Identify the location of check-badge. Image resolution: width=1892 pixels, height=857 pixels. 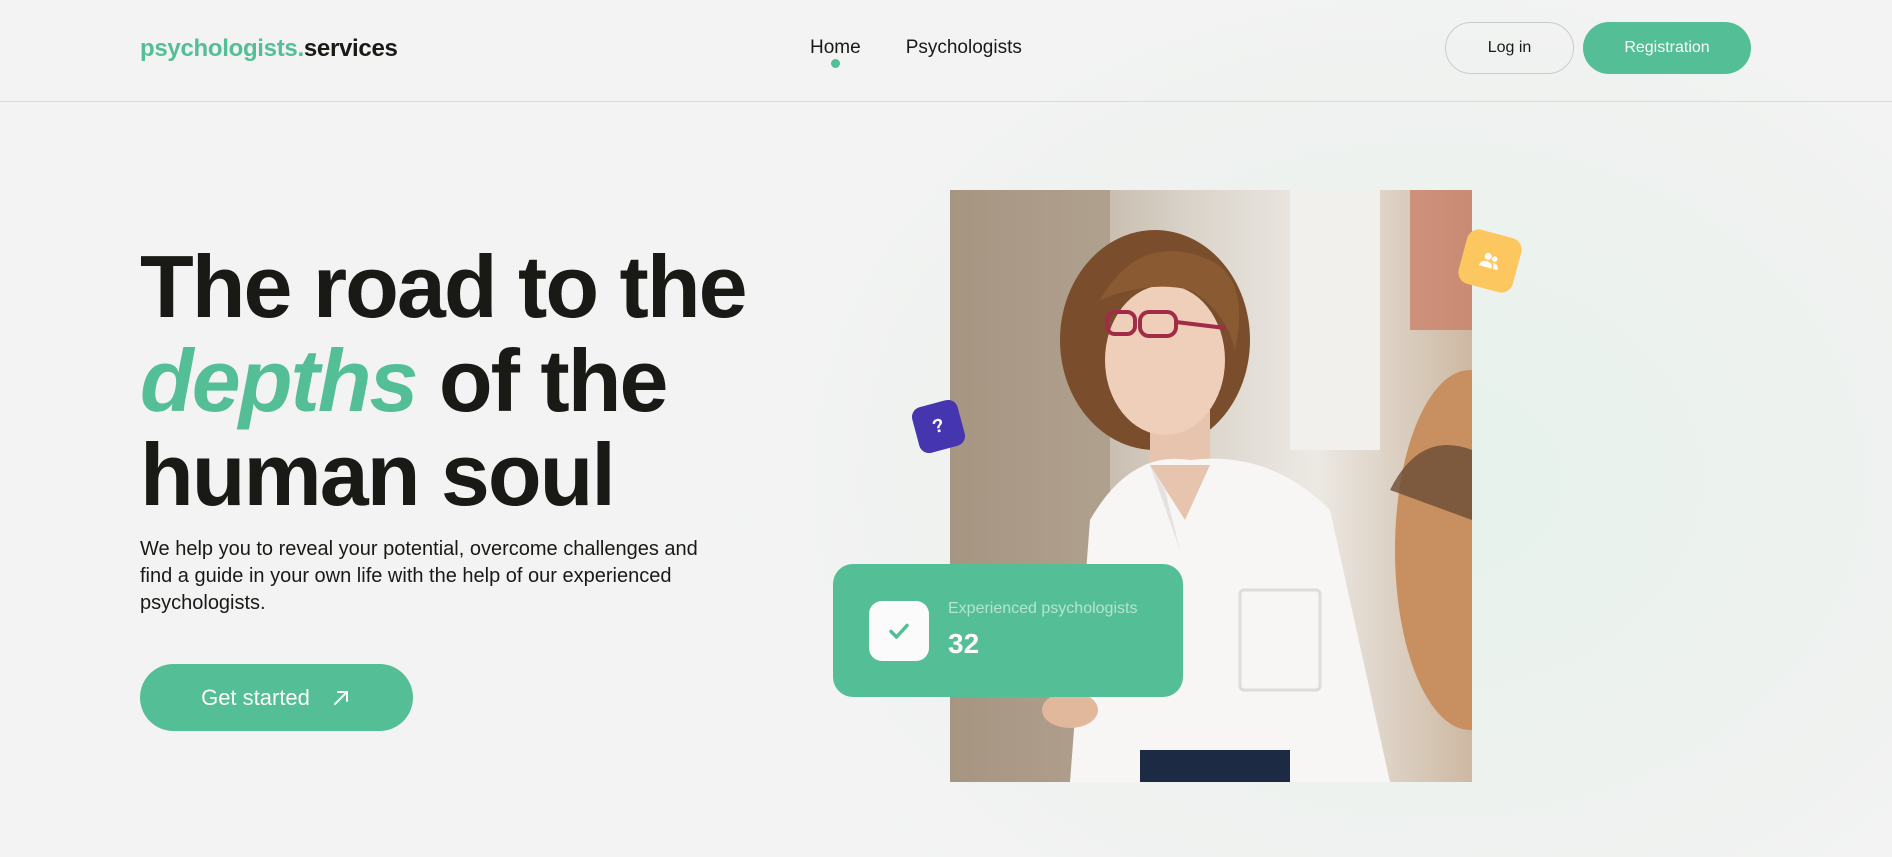
(899, 631).